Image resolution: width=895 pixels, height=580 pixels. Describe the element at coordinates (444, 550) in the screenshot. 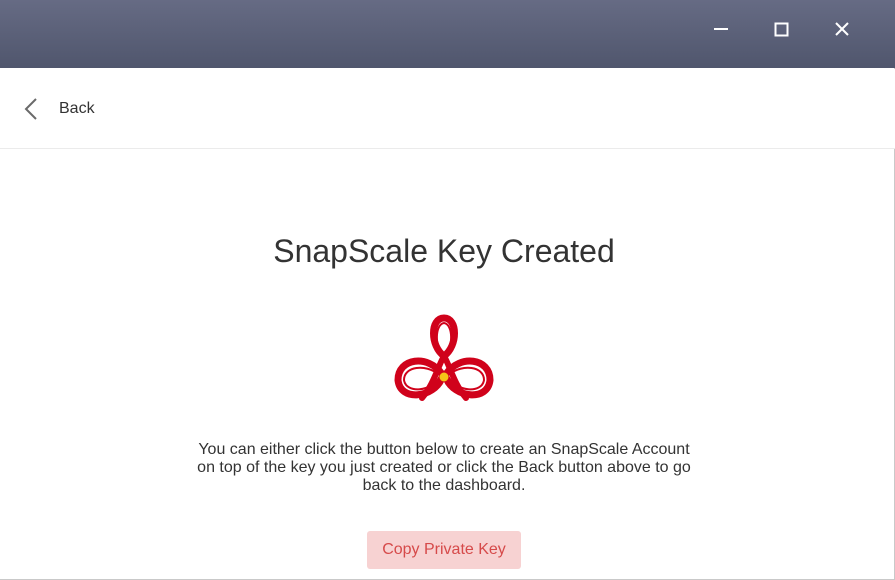

I see `copy-private-key-button: Copy Private Key` at that location.